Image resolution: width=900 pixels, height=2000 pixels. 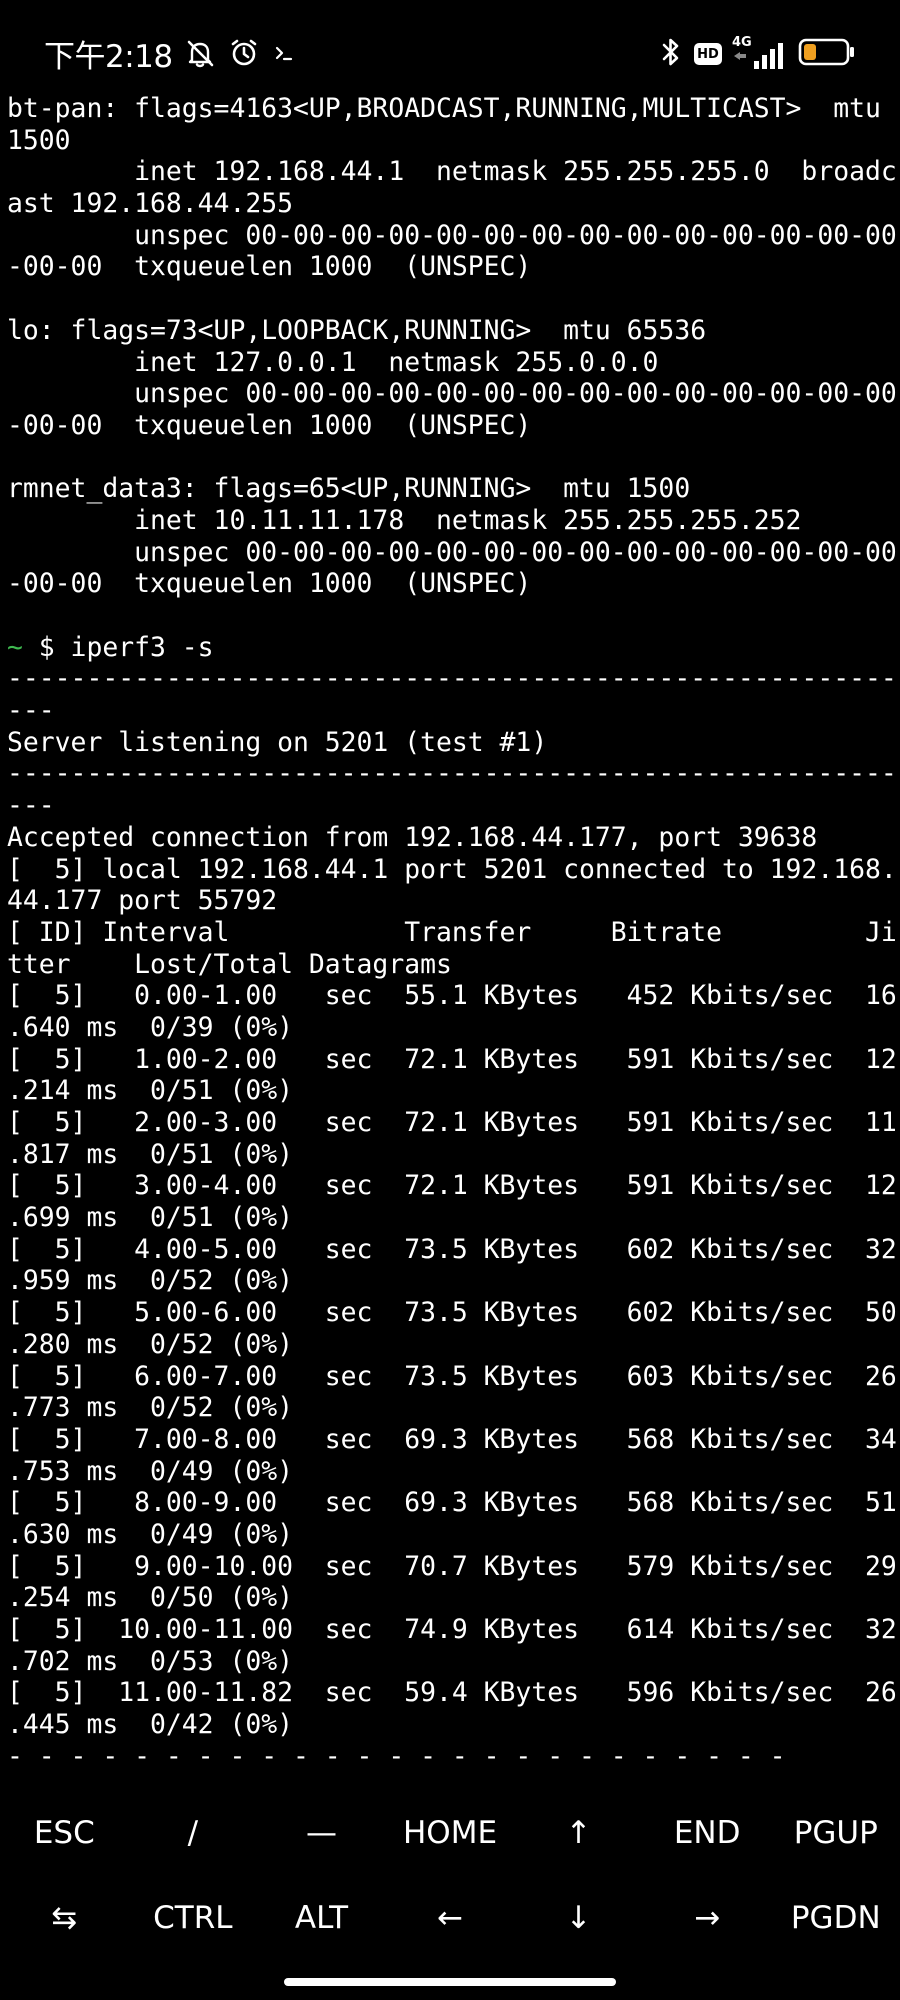 What do you see at coordinates (708, 54) in the screenshot?
I see `hd-voice-icon: HD` at bounding box center [708, 54].